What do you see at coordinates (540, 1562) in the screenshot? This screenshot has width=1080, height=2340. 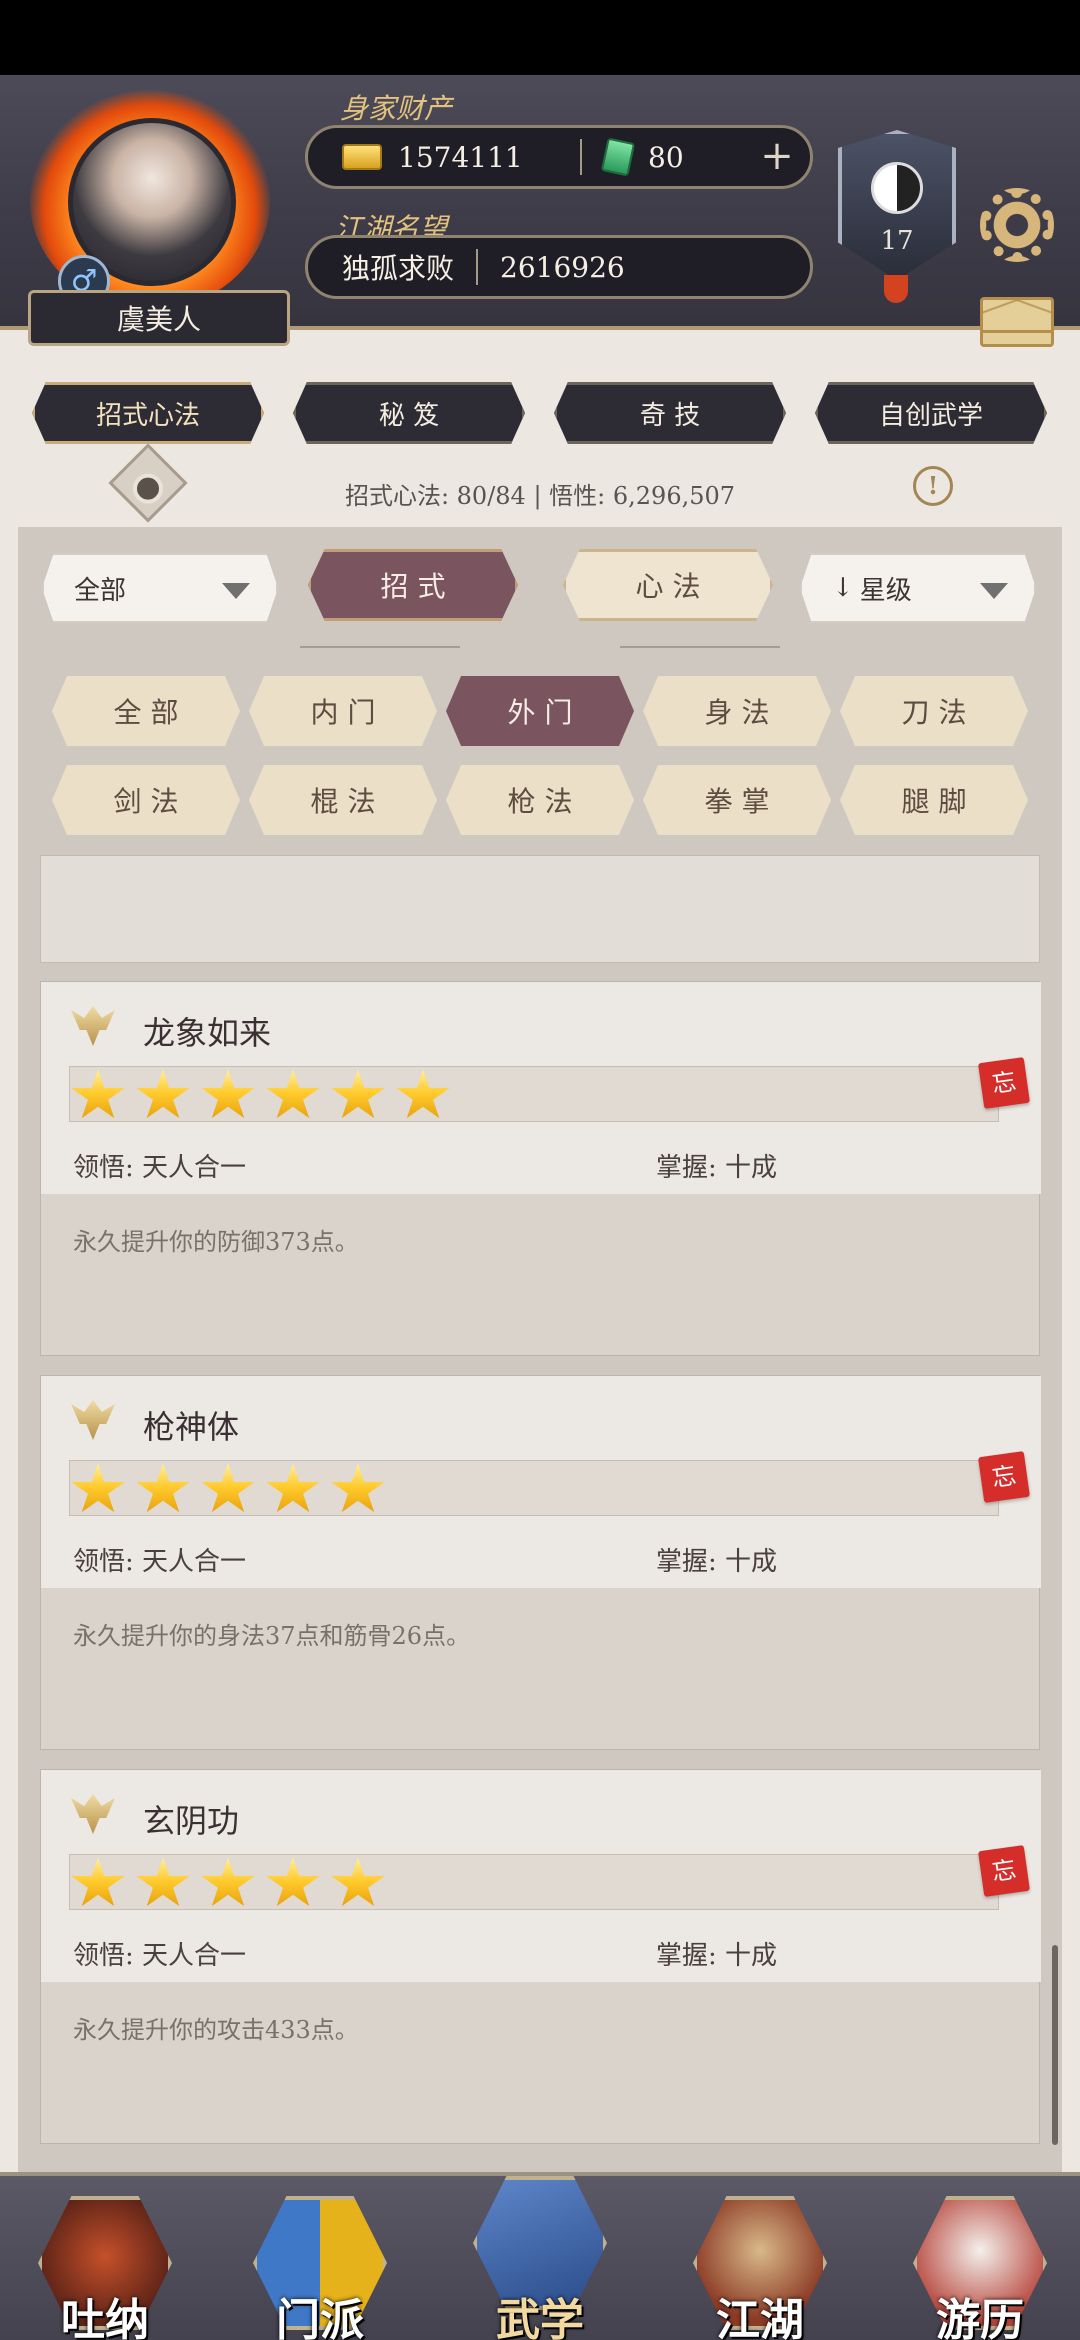 I see `skill-card: 枪神体 忘 领悟: 天人合一 掌握: 十成 永久提升你的身法37点和筋骨26点。` at bounding box center [540, 1562].